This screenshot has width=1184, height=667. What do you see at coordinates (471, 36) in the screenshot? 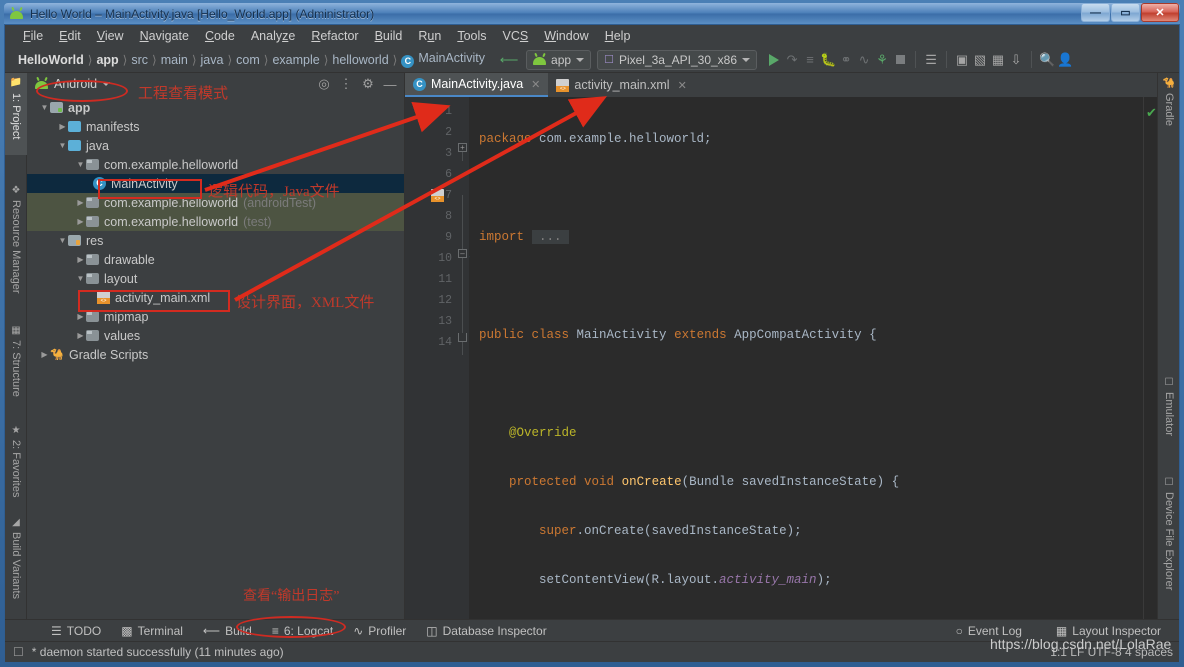
I see `menu-tools: Tools` at bounding box center [471, 36].